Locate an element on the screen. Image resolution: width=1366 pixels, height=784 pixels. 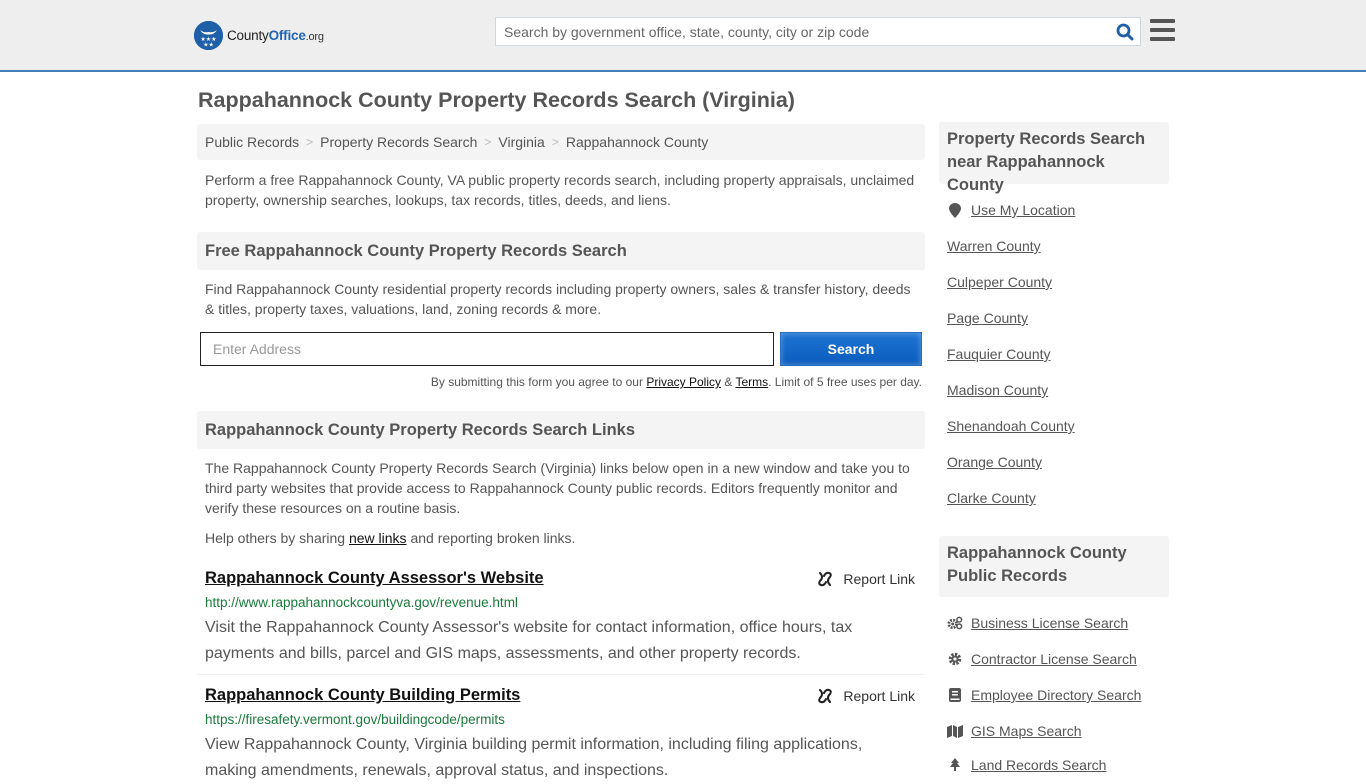
nearby-county-link: Orange County is located at coordinates (994, 462).